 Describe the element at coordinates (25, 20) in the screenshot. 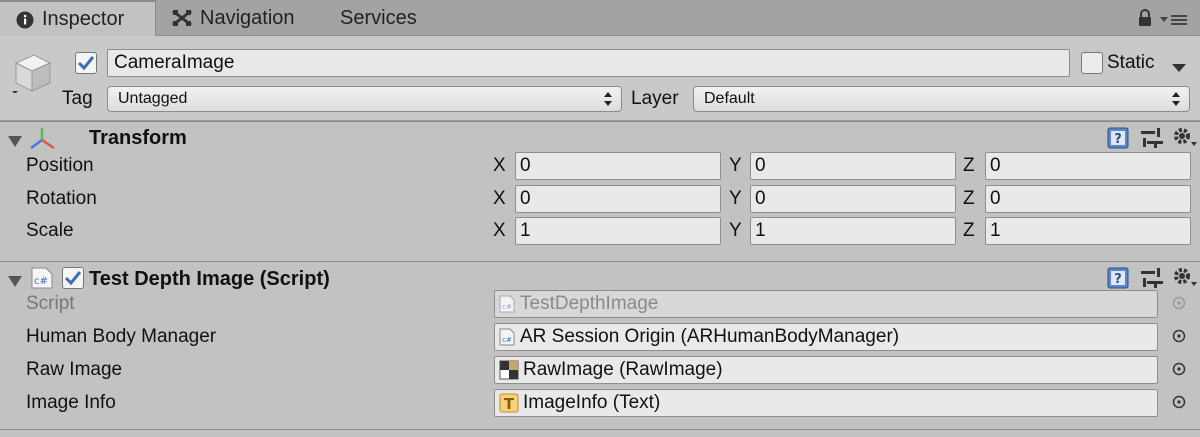

I see `info-icon` at that location.